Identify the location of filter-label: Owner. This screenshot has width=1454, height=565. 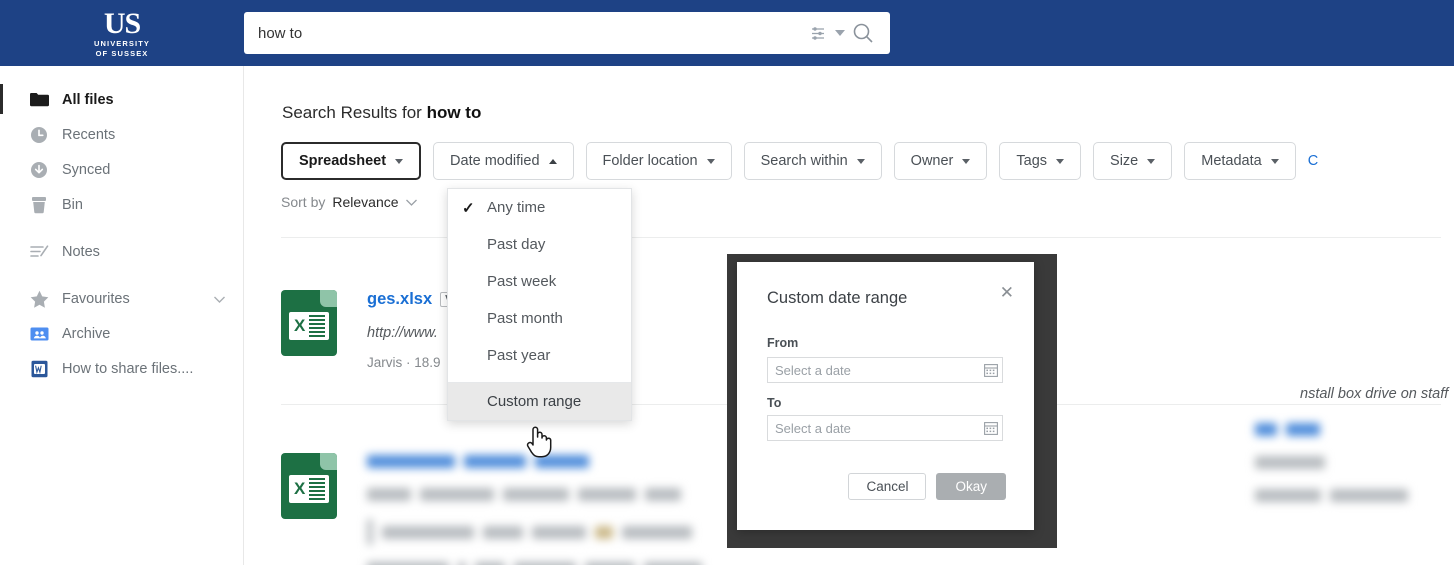
(932, 161).